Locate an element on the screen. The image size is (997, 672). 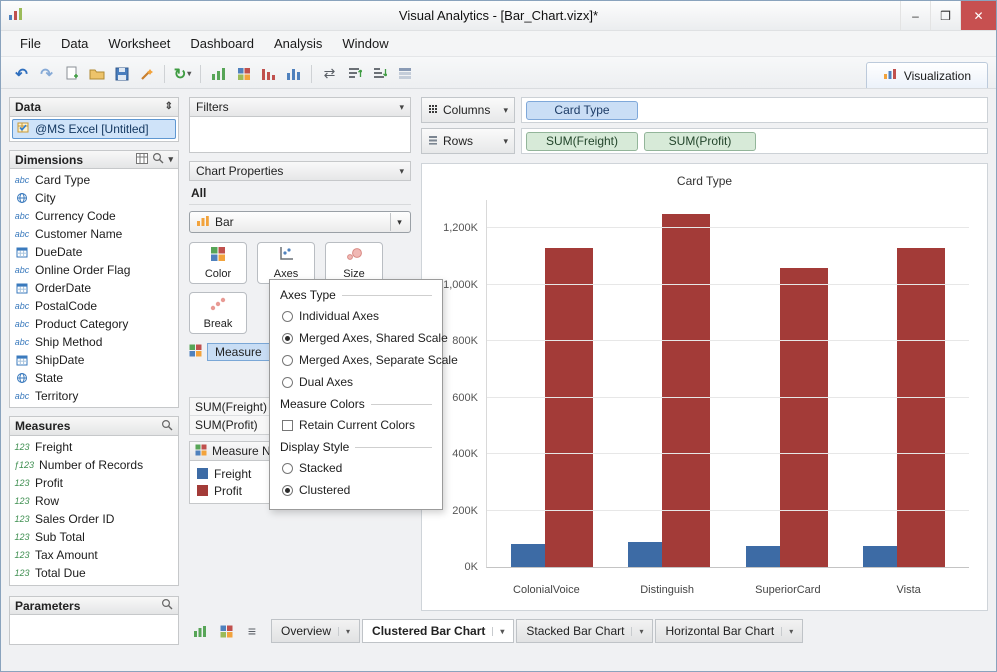
bar-freight-vista is located at coordinates (880, 556).